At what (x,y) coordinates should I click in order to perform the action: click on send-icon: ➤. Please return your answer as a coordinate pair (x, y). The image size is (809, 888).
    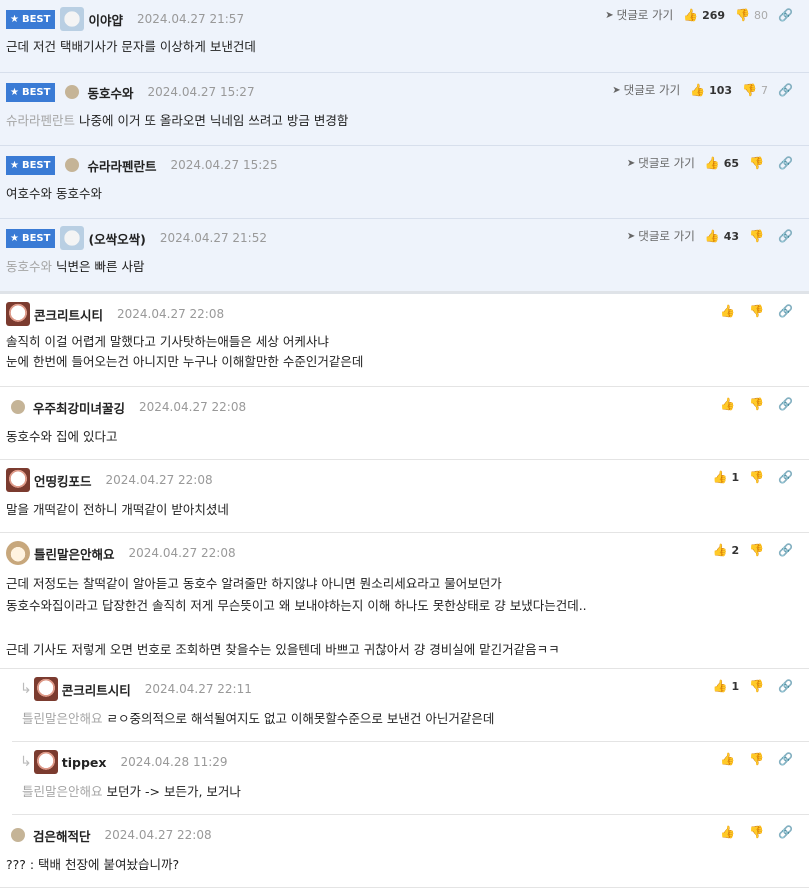
    Looking at the image, I should click on (631, 236).